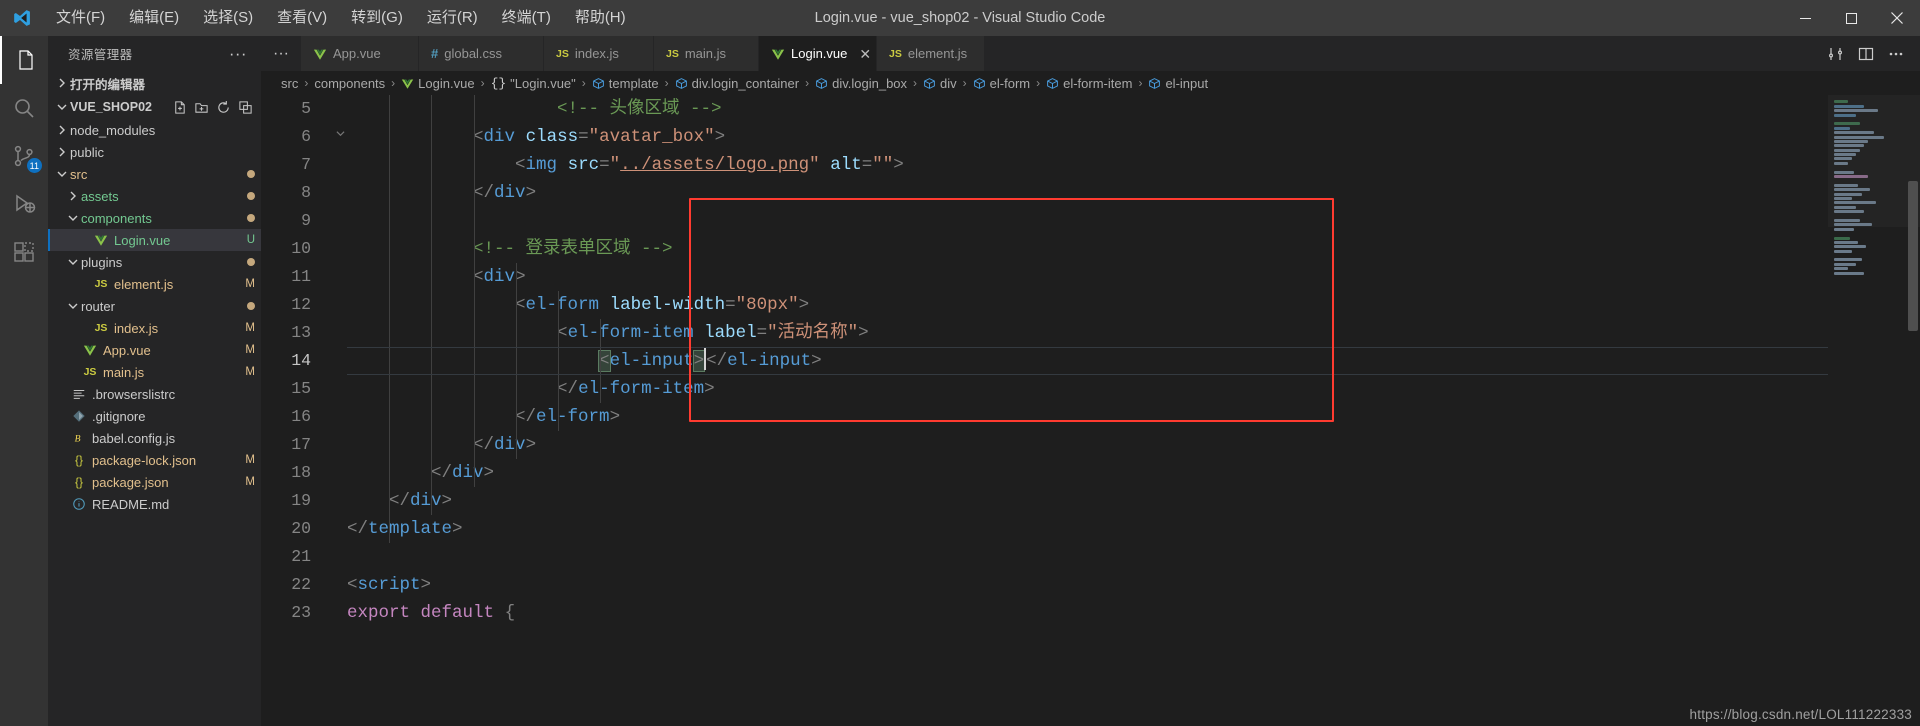 Image resolution: width=1920 pixels, height=726 pixels. Describe the element at coordinates (737, 83) in the screenshot. I see `breadcrumb-item-div.login_container: div.login_container` at that location.